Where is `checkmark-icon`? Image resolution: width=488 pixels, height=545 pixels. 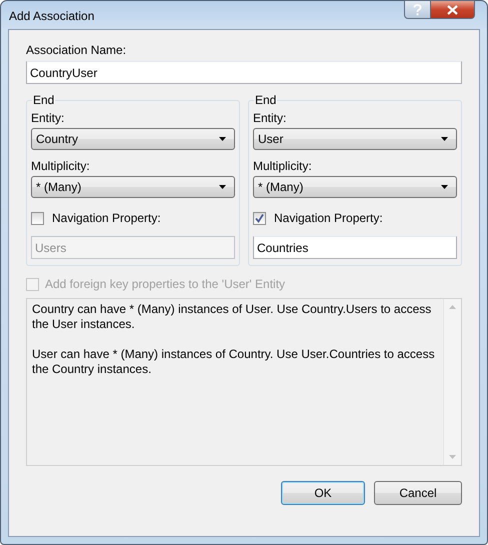 checkmark-icon is located at coordinates (259, 218).